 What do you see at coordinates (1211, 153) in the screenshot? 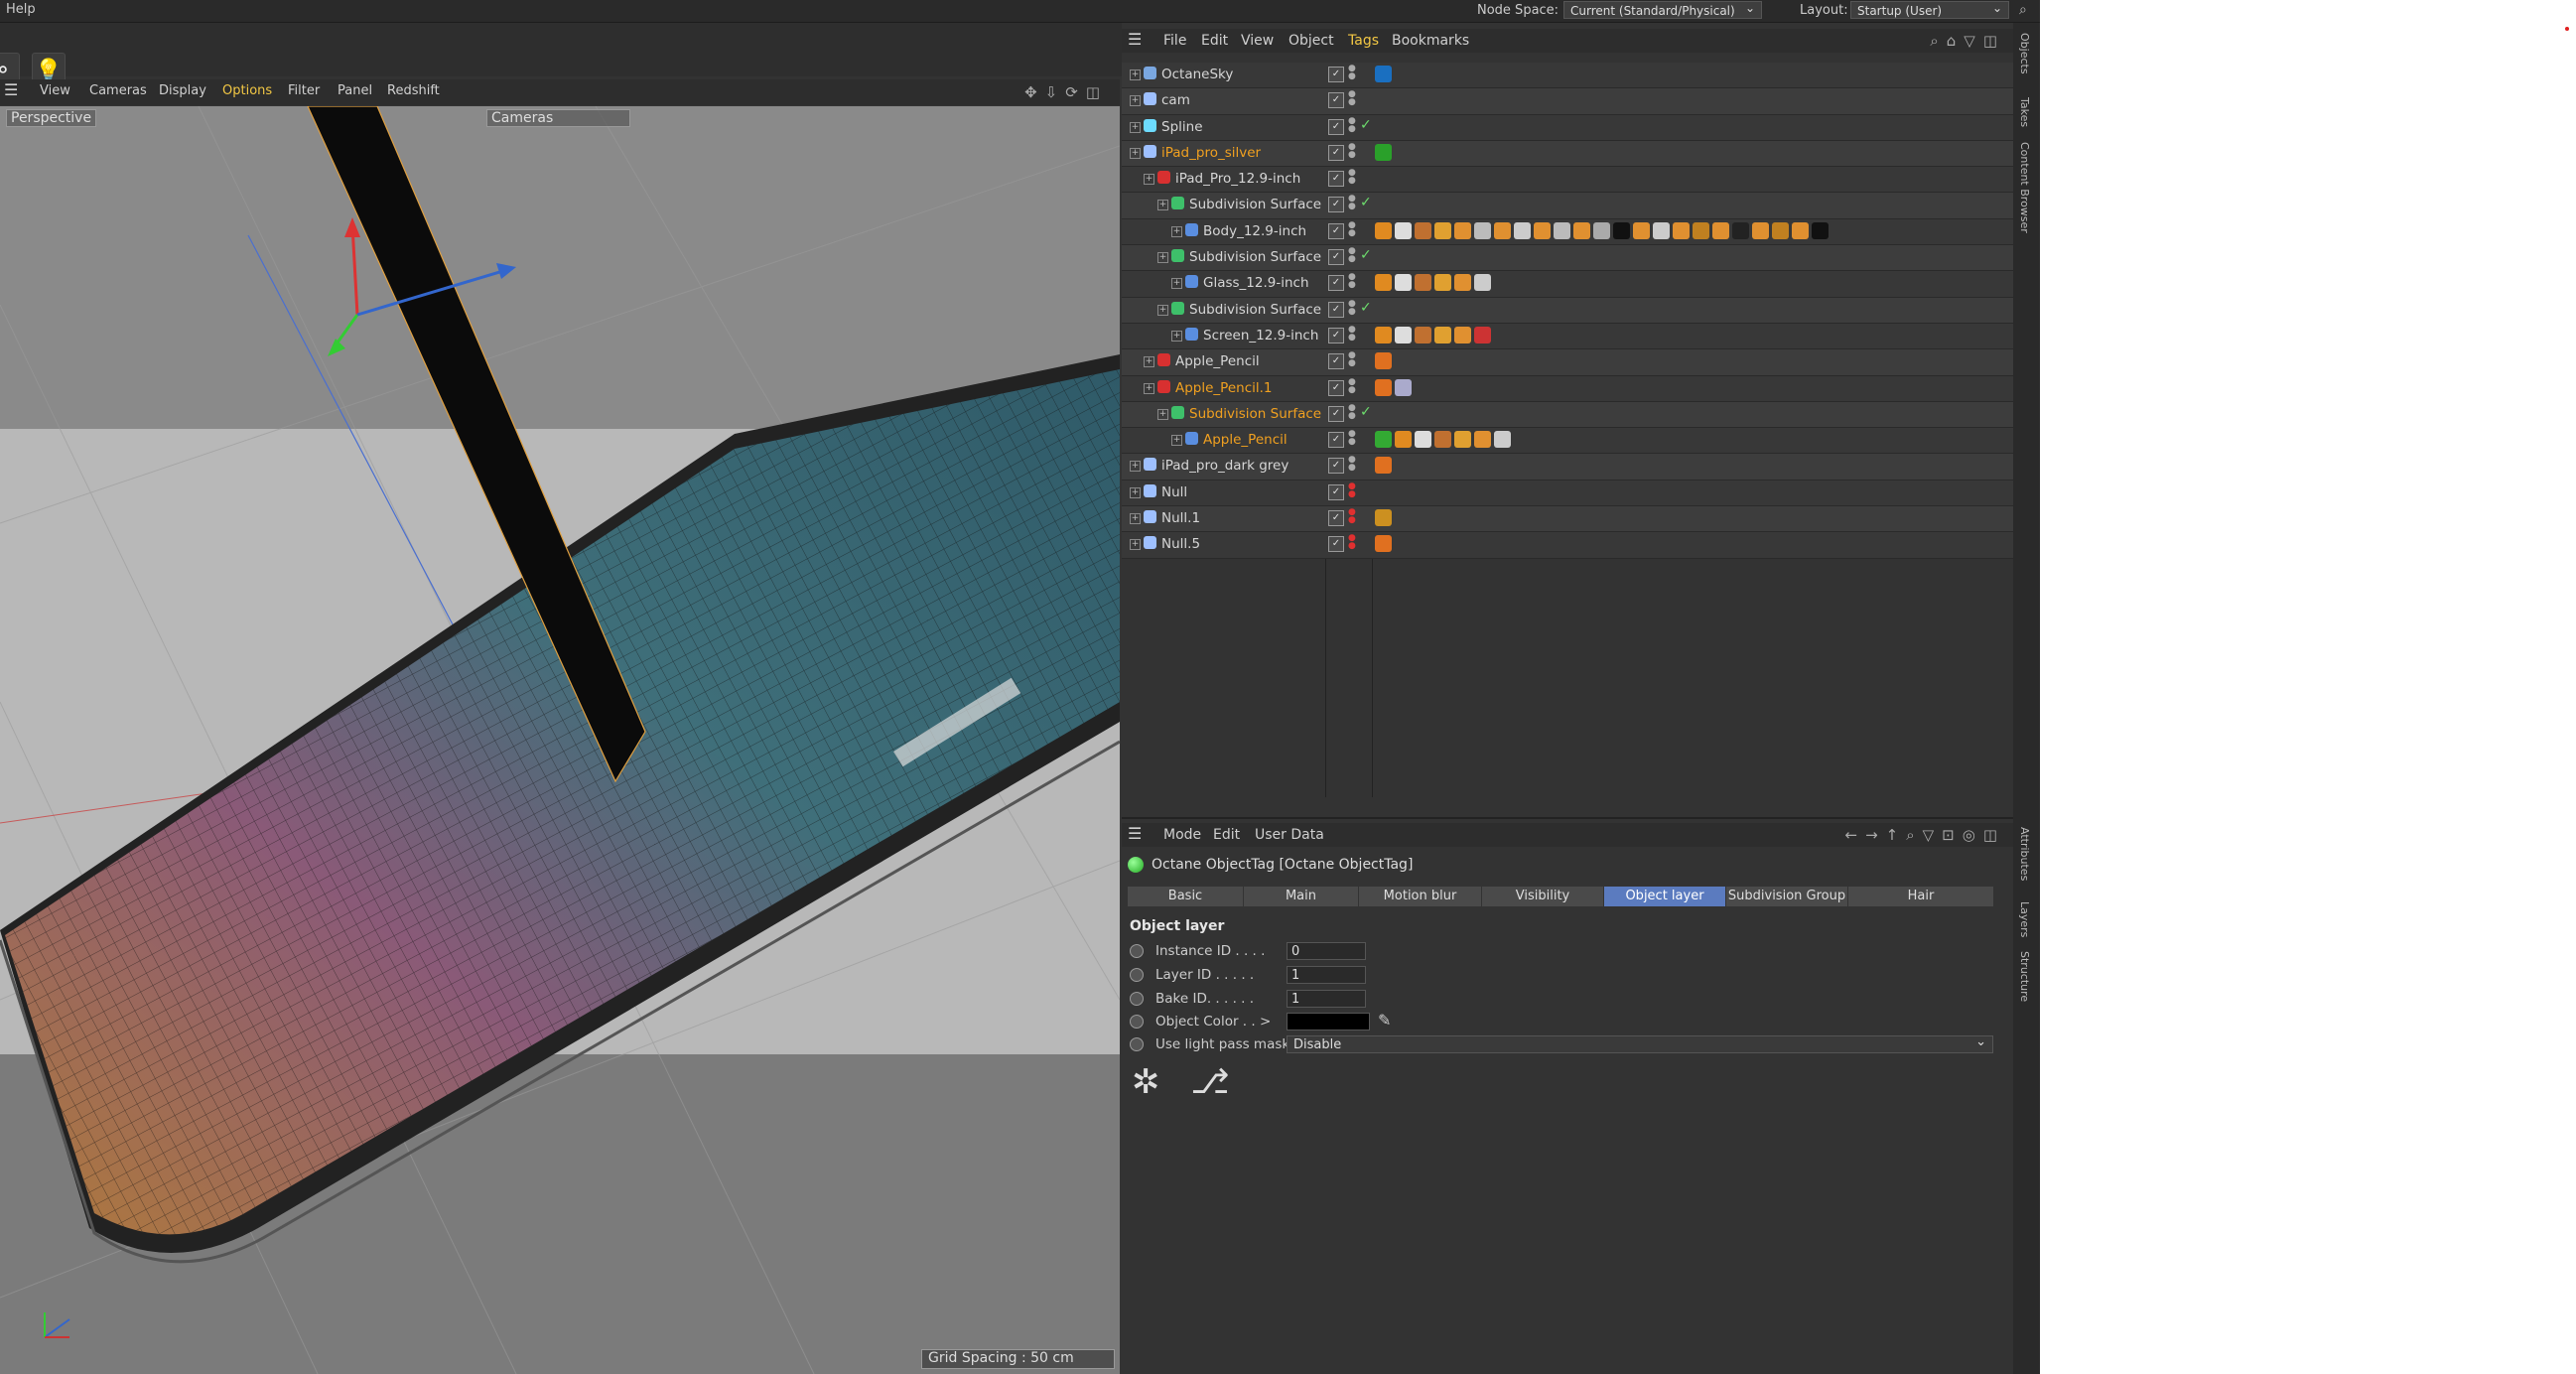
I see `object-name: iPad_pro_silver` at bounding box center [1211, 153].